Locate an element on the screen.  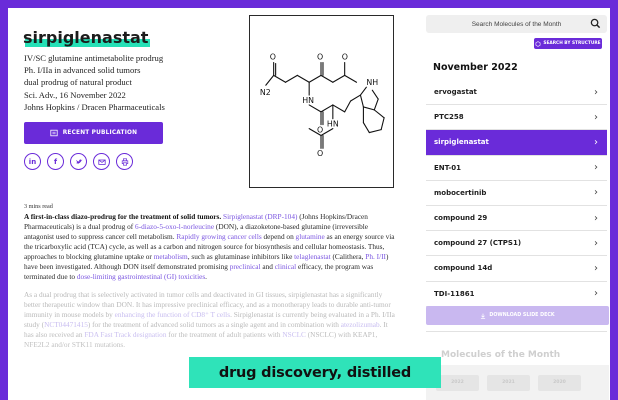
article-link: Sirpiglenastat (DRP-104) is located at coordinates (260, 216).